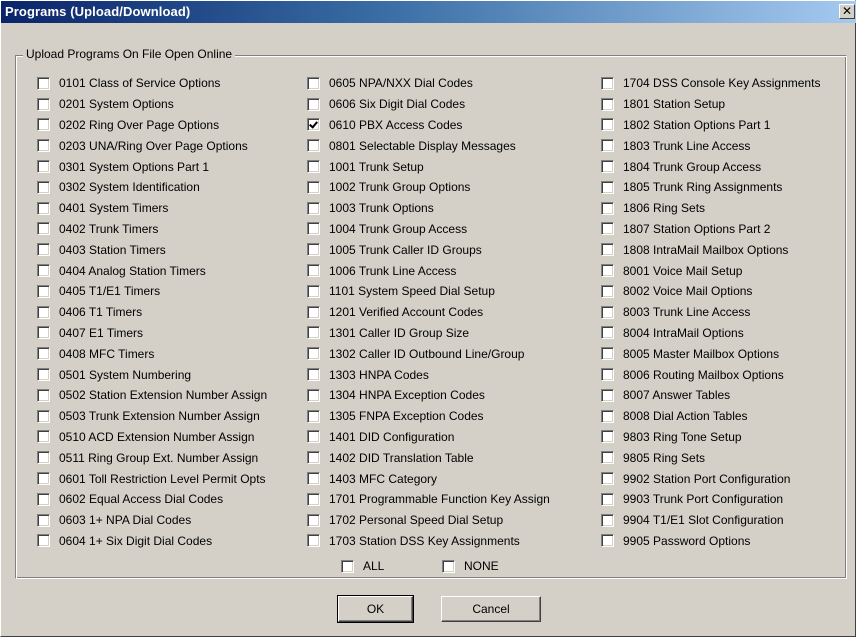 This screenshot has width=856, height=637. What do you see at coordinates (710, 520) in the screenshot?
I see `program-checkbox-row: 9904 T1/E1 Slot Configuration` at bounding box center [710, 520].